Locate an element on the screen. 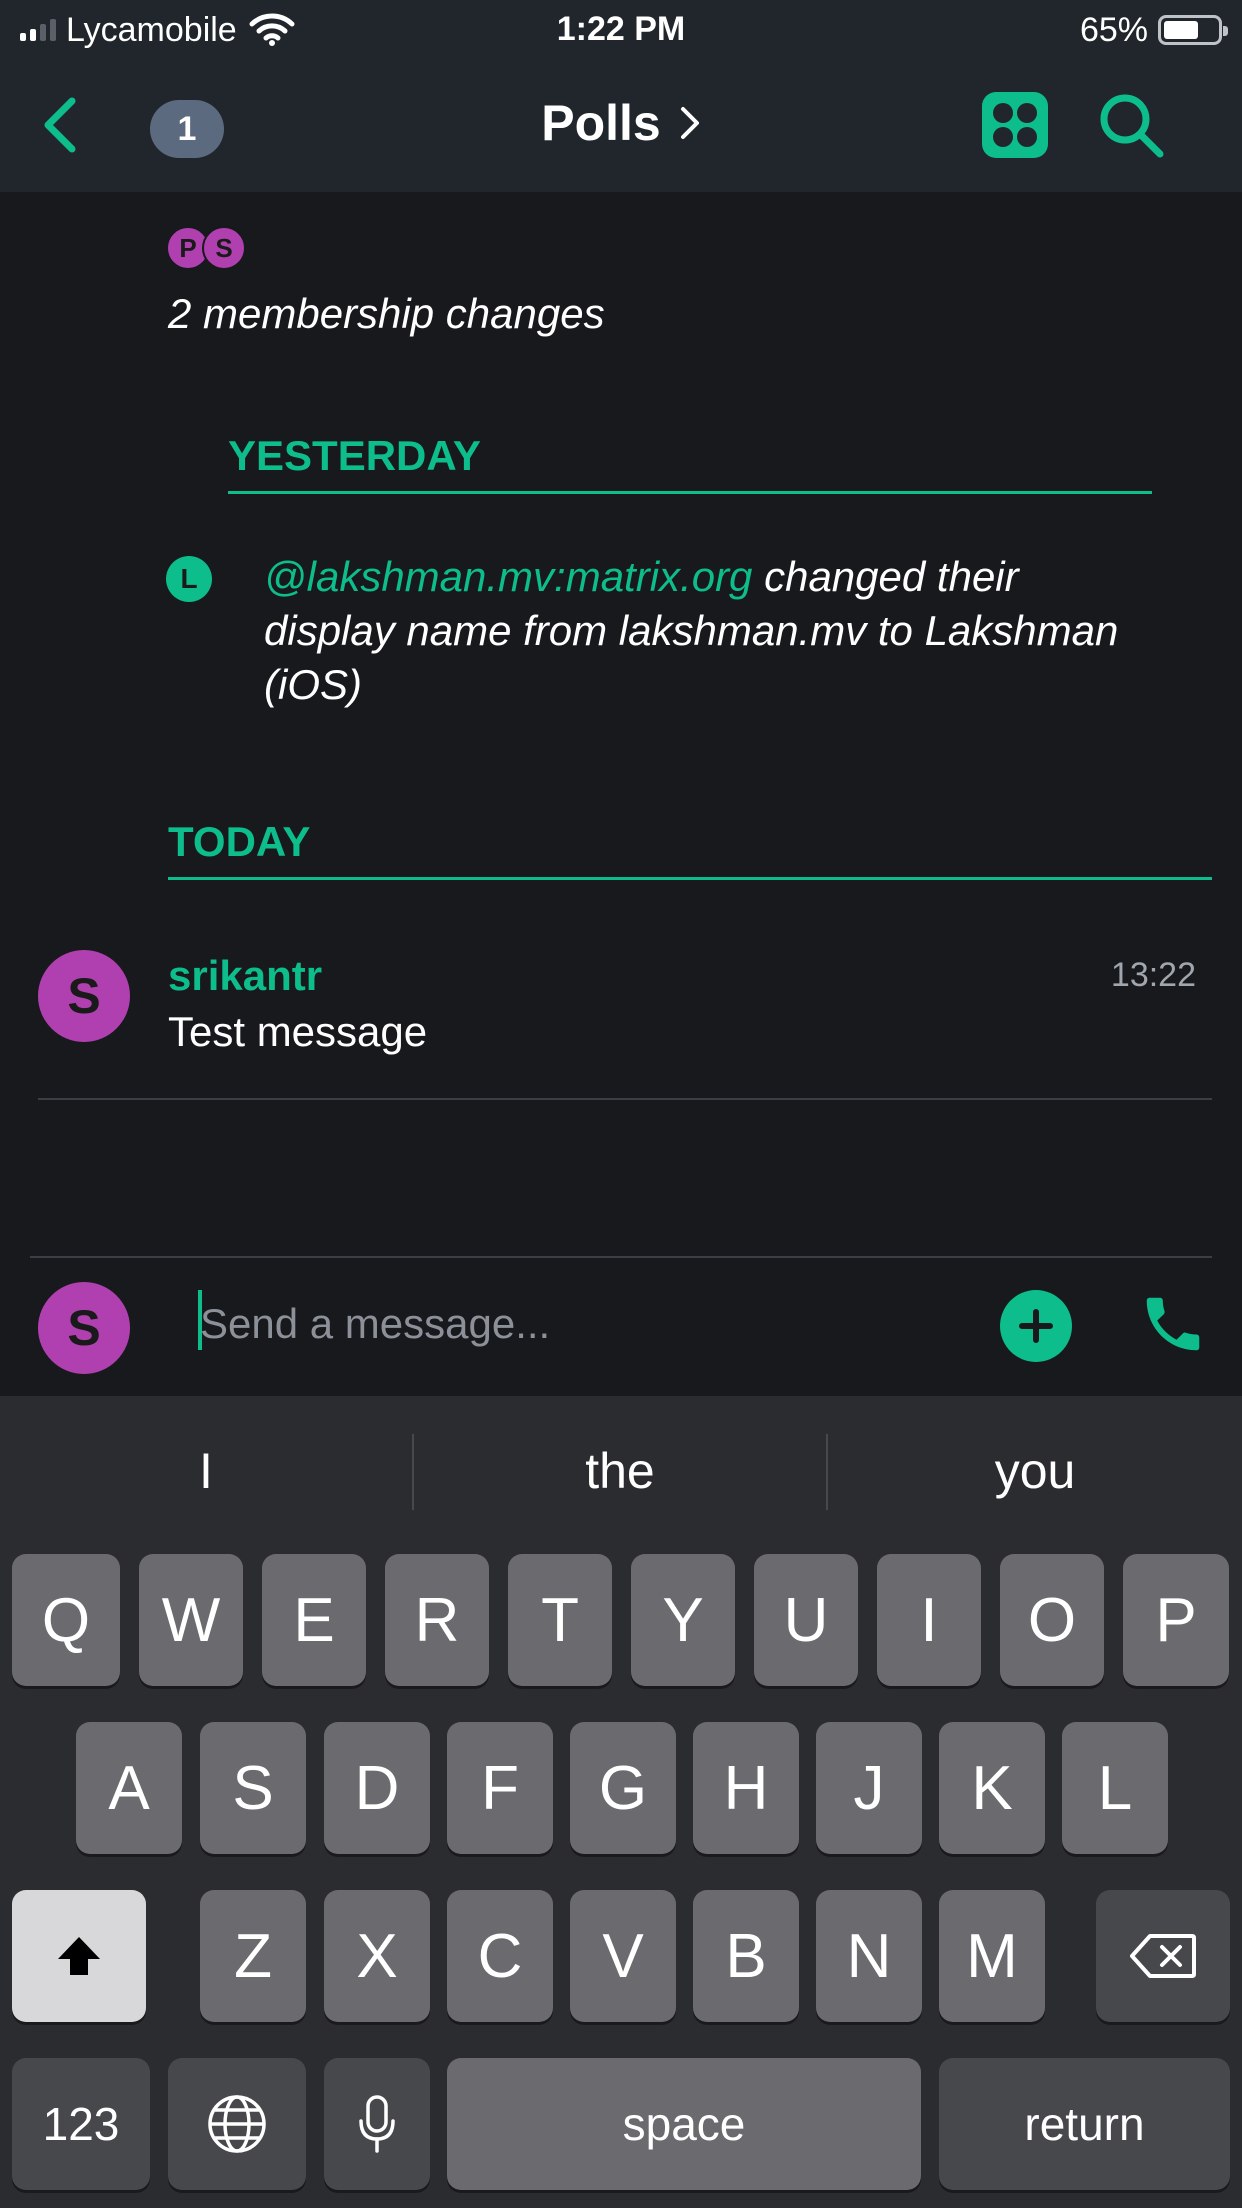 The height and width of the screenshot is (2208, 1242). status-time: 1:22 PM is located at coordinates (621, 29).